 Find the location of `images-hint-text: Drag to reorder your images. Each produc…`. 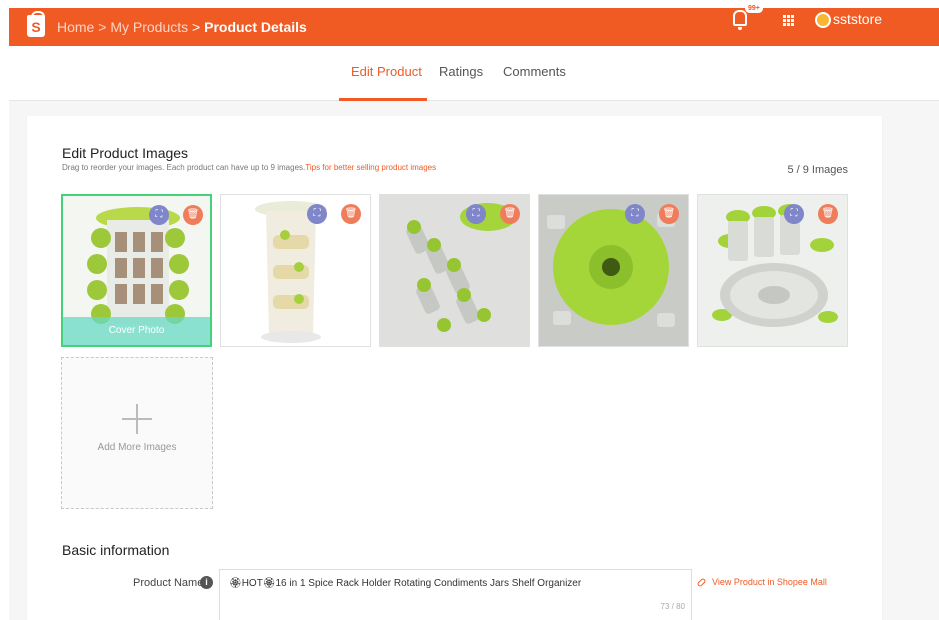

images-hint-text: Drag to reorder your images. Each produc… is located at coordinates (184, 167).